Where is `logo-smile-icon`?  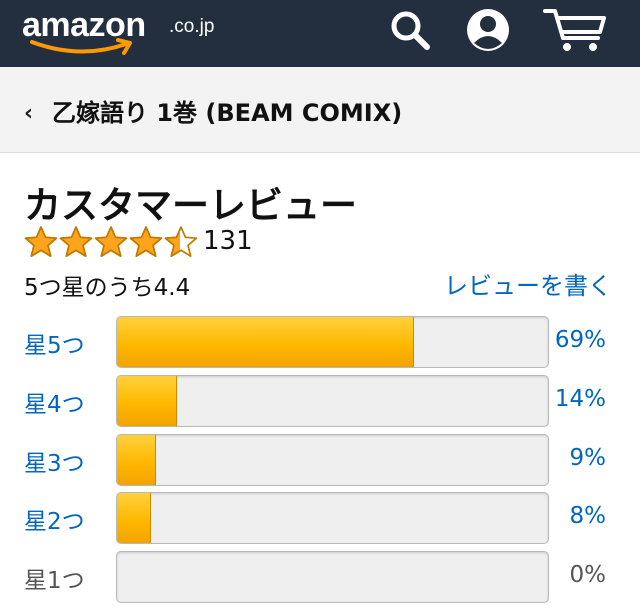
logo-smile-icon is located at coordinates (81, 46).